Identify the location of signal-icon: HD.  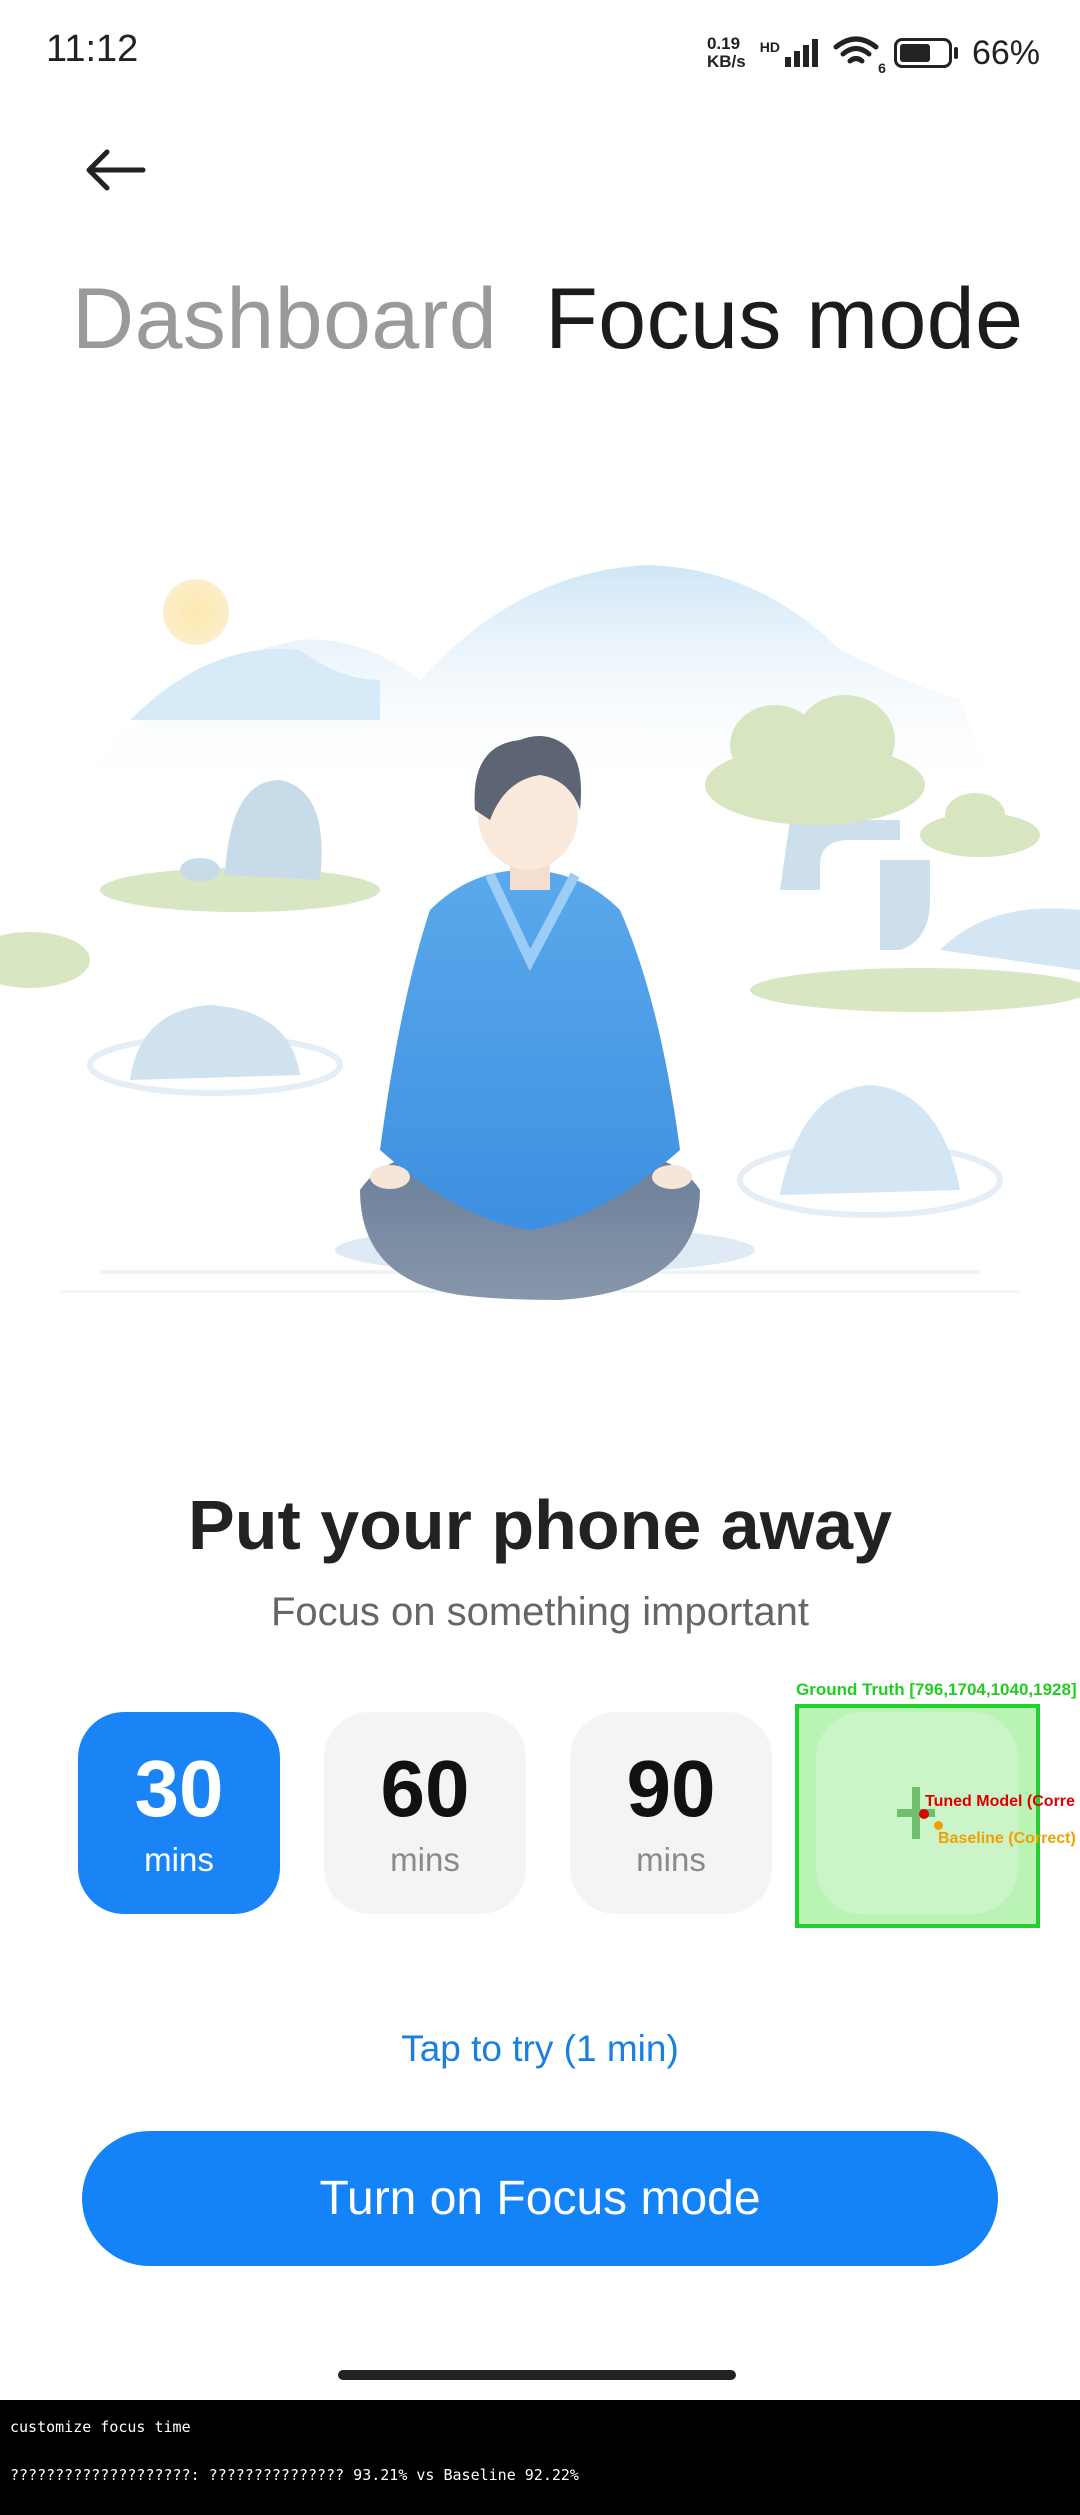
(789, 53).